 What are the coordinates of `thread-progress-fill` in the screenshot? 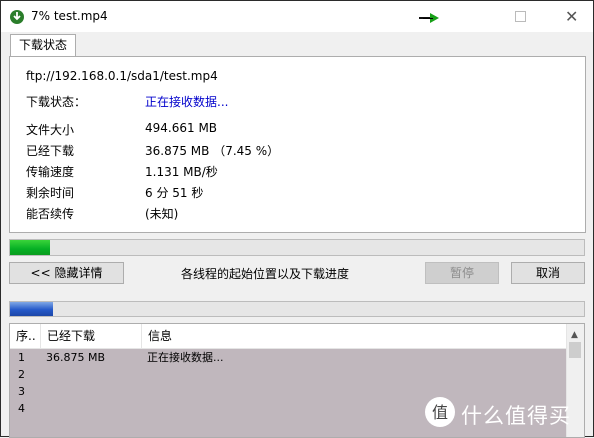 It's located at (32, 309).